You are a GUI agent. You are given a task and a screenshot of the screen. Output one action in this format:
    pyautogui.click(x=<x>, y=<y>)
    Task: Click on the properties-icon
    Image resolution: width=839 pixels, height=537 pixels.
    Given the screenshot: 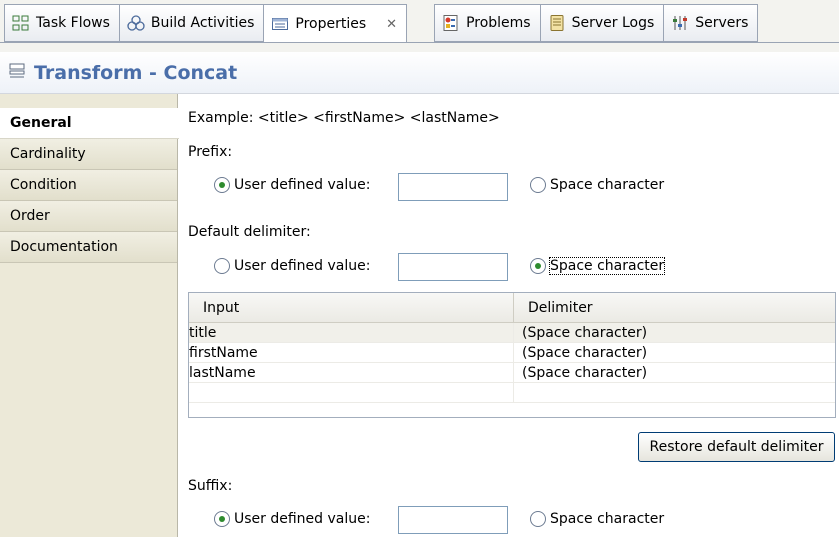 What is the action you would take?
    pyautogui.click(x=280, y=24)
    